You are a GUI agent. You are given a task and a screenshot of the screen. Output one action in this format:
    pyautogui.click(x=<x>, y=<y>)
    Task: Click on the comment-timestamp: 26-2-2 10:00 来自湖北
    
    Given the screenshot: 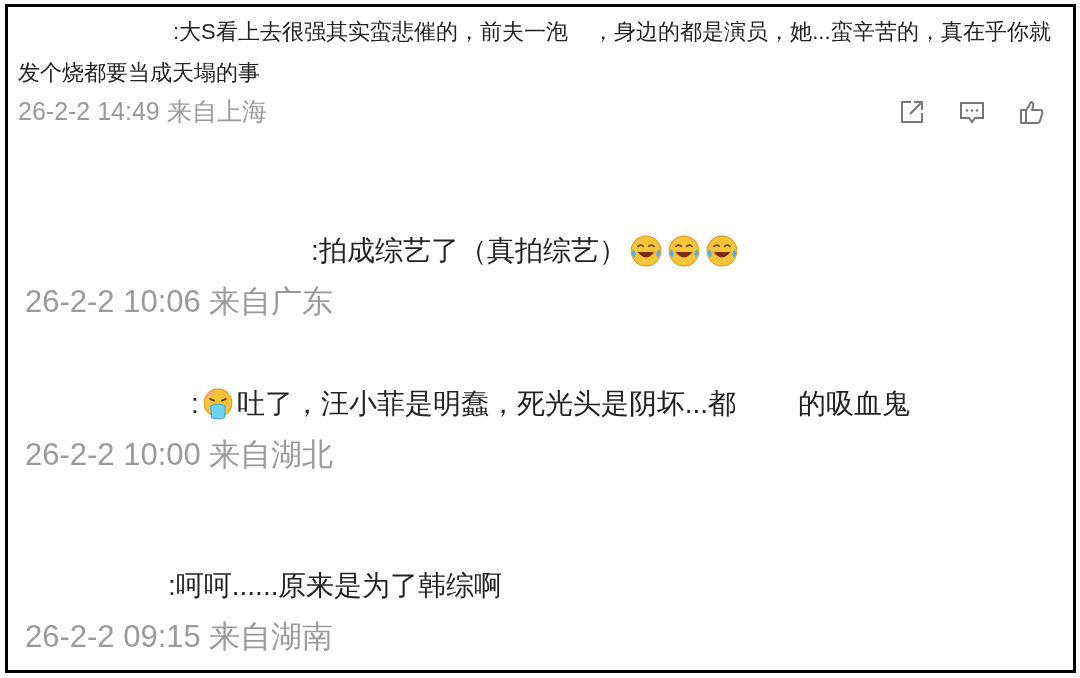 What is the action you would take?
    pyautogui.click(x=179, y=454)
    